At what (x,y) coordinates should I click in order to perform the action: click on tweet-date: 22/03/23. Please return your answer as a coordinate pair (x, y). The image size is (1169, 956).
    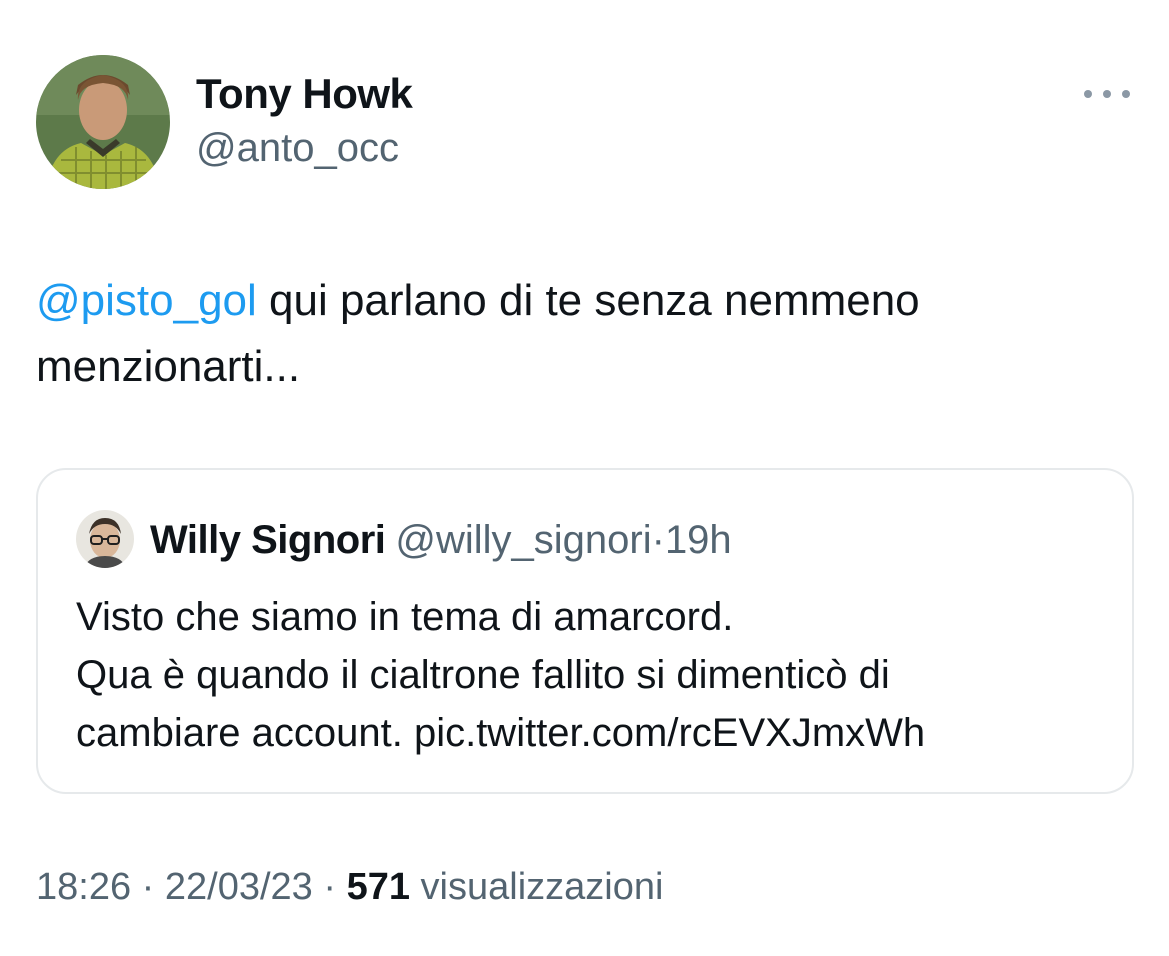
    Looking at the image, I should click on (239, 887).